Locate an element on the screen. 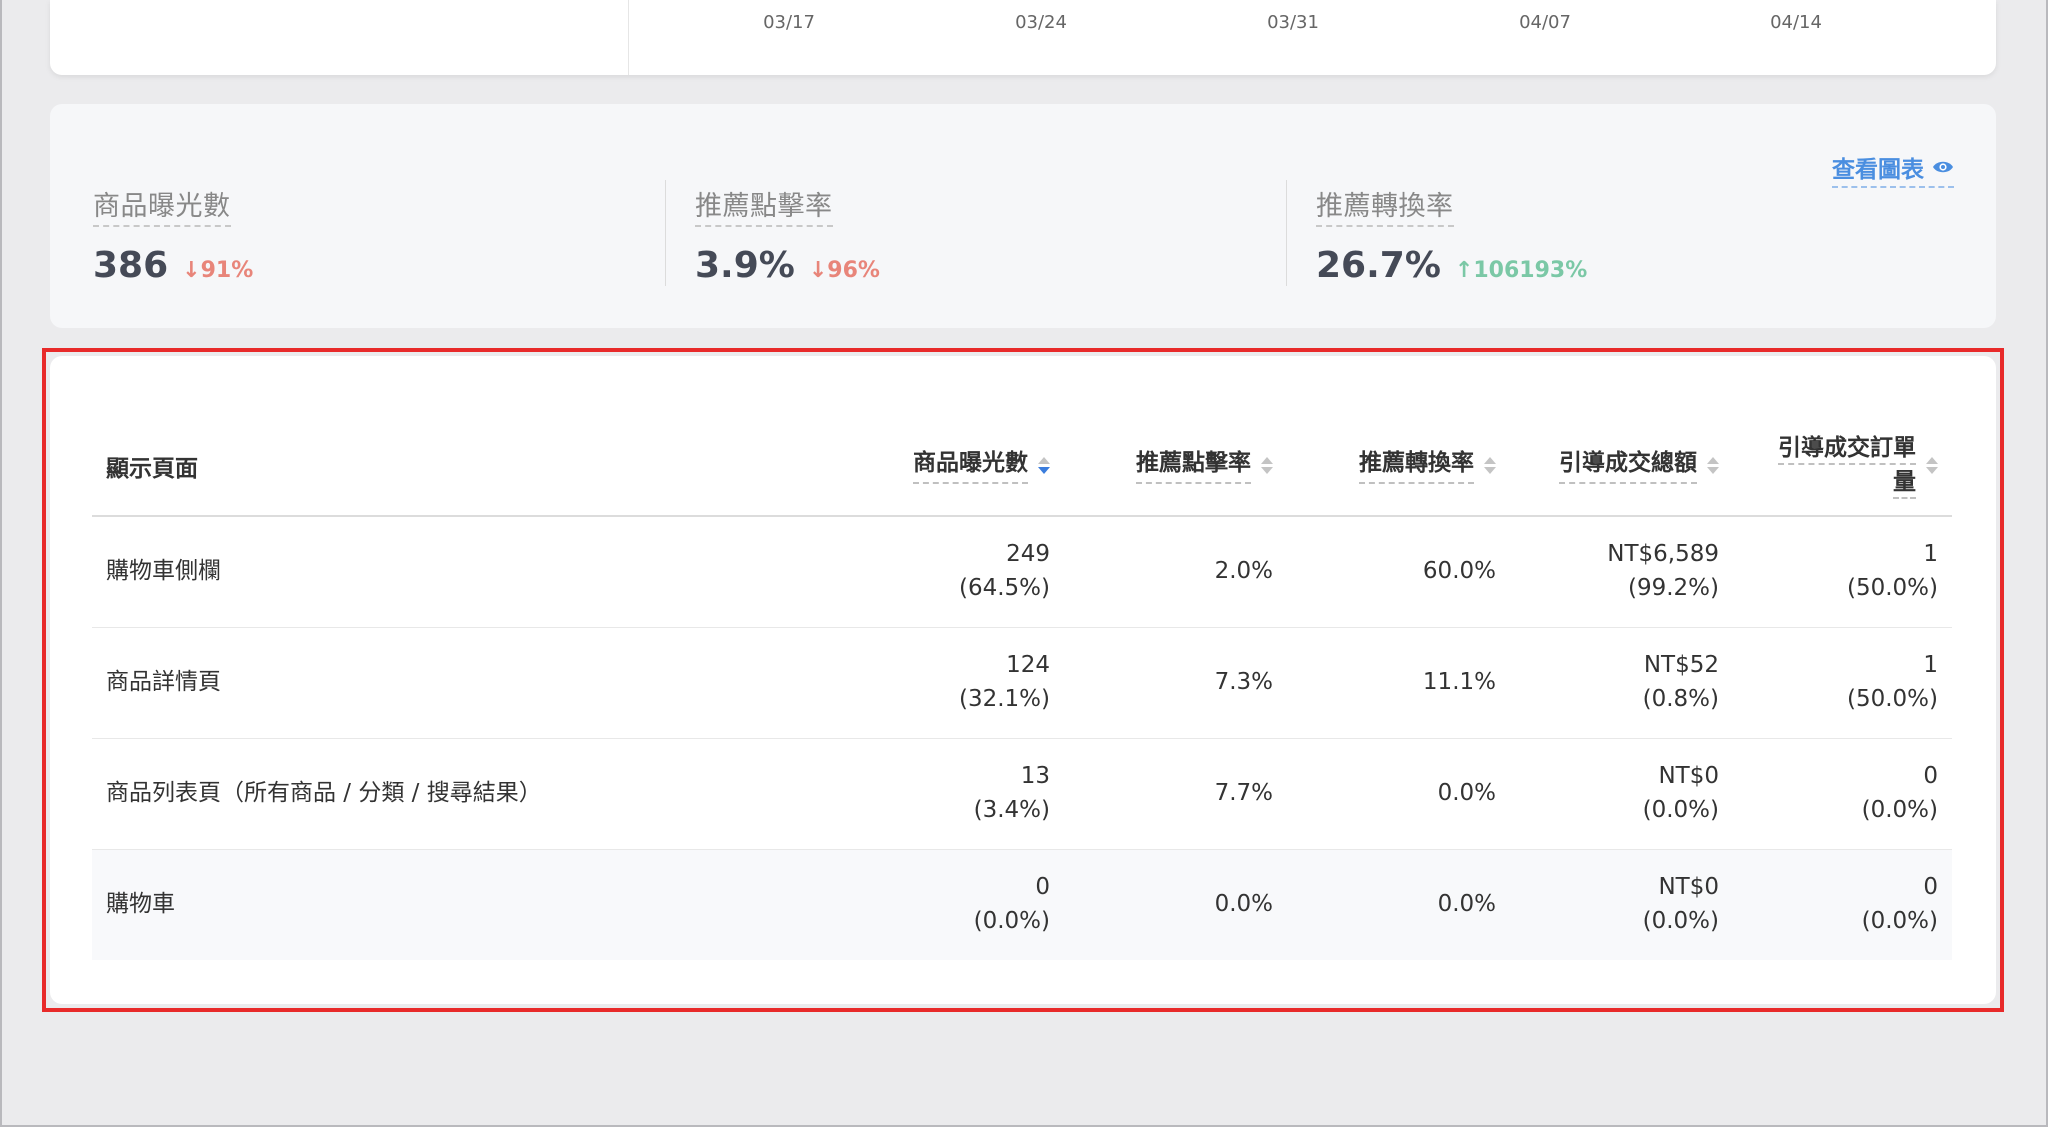 Image resolution: width=2048 pixels, height=1127 pixels. chart-x-tick: 04/14 is located at coordinates (1796, 22).